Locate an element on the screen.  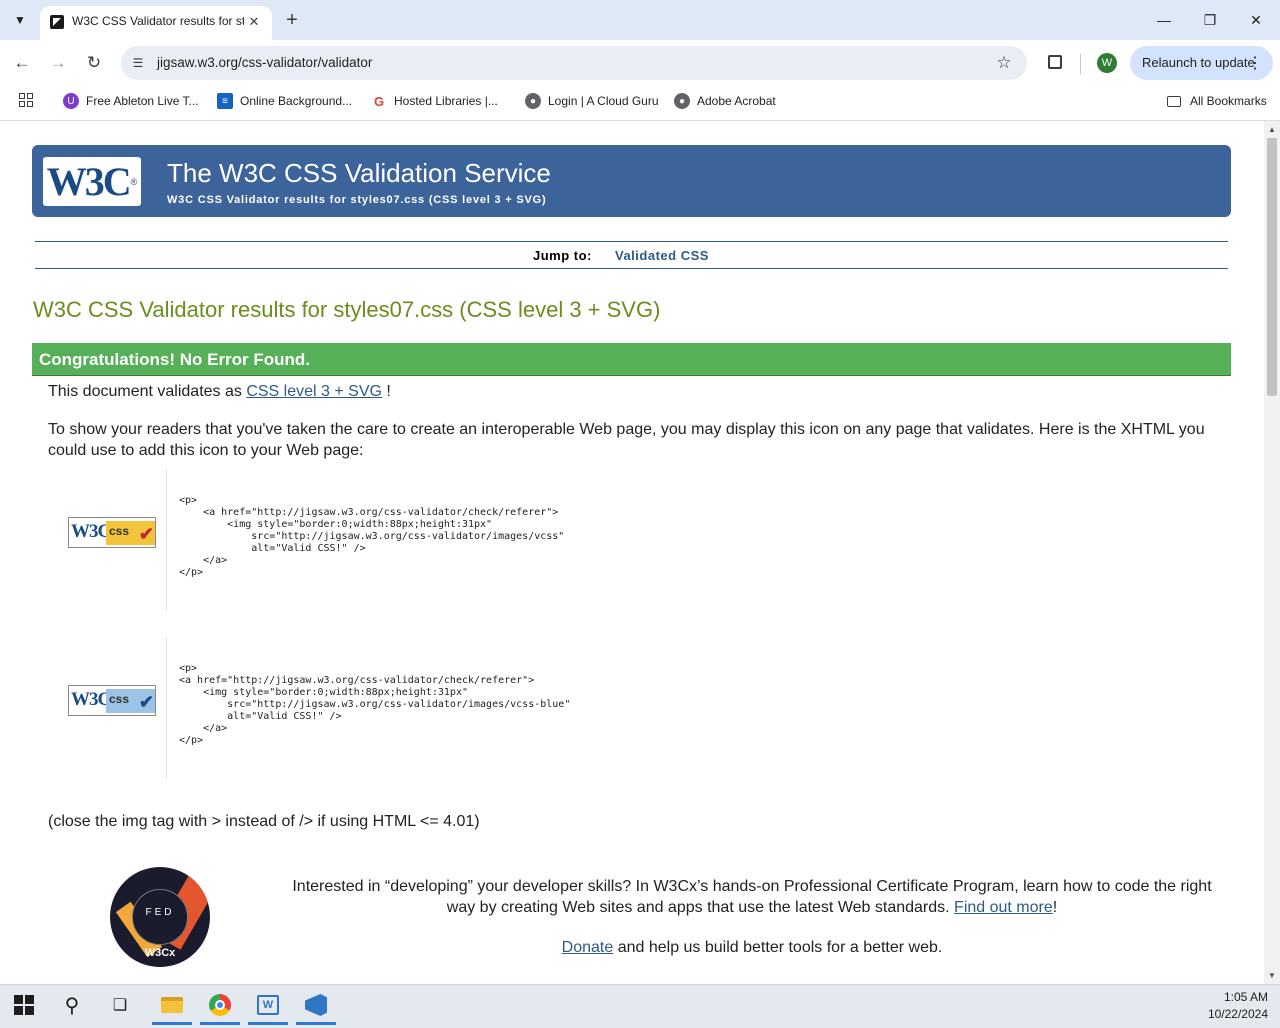
relaunch-button: Relaunch to update ⋮ is located at coordinates (1201, 63).